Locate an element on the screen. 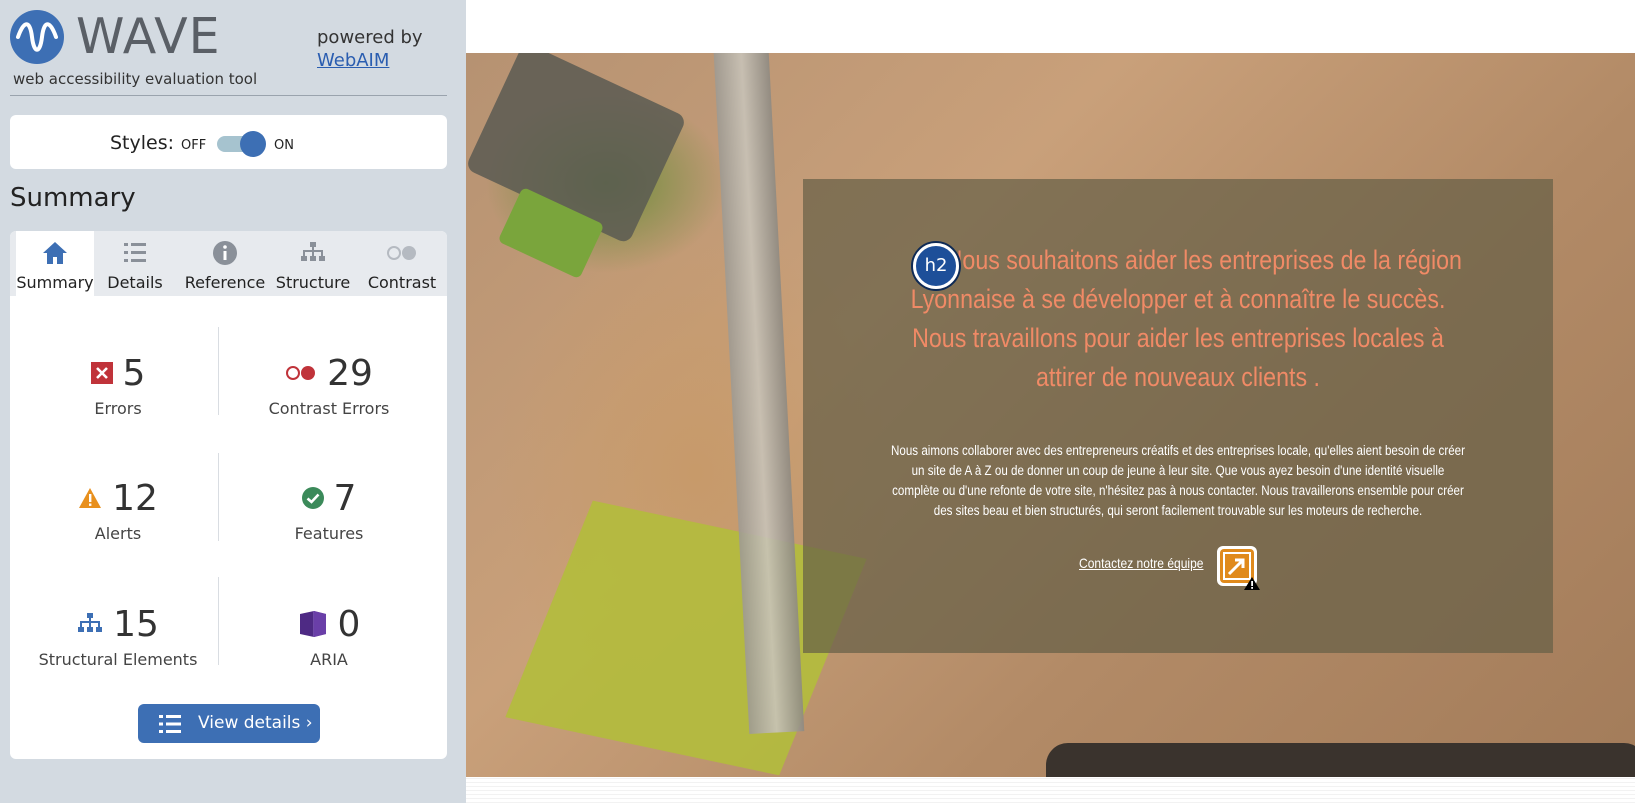 The image size is (1635, 803). hierarchy-icon is located at coordinates (313, 251).